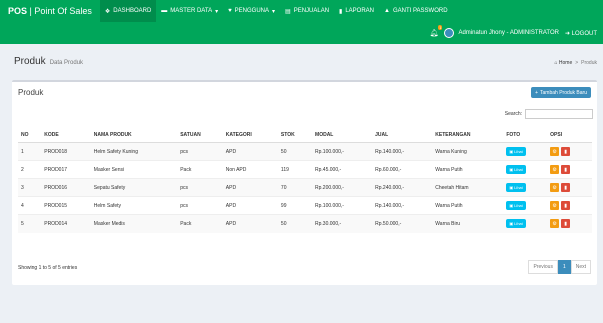 This screenshot has width=603, height=323. What do you see at coordinates (189, 11) in the screenshot?
I see `nav-item-master-data: ▬ MASTER DATA ▾` at bounding box center [189, 11].